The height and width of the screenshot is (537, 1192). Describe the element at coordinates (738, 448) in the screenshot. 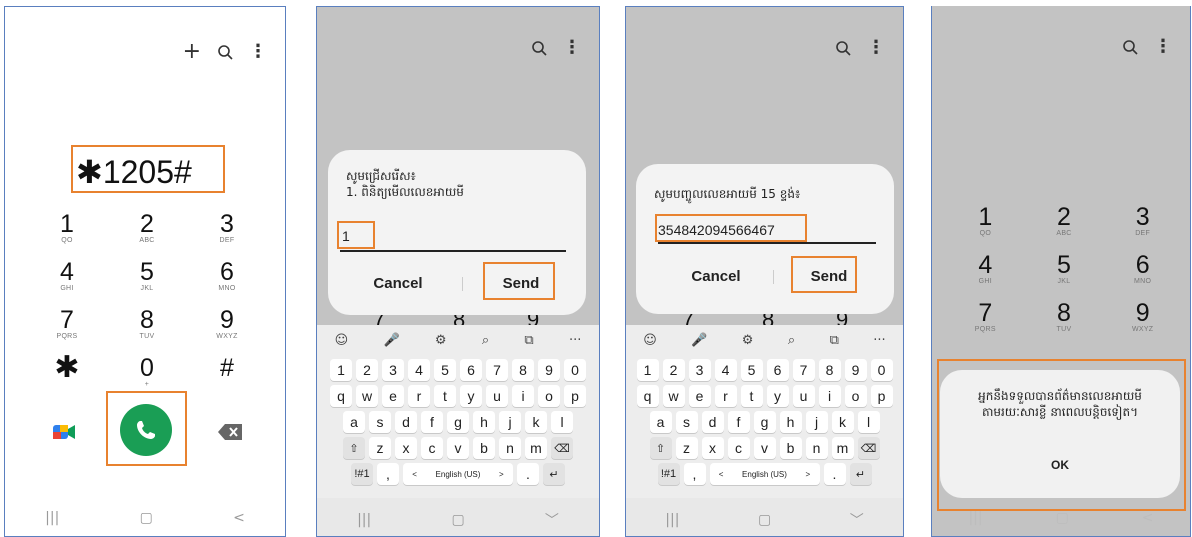

I see `key-c: c` at that location.